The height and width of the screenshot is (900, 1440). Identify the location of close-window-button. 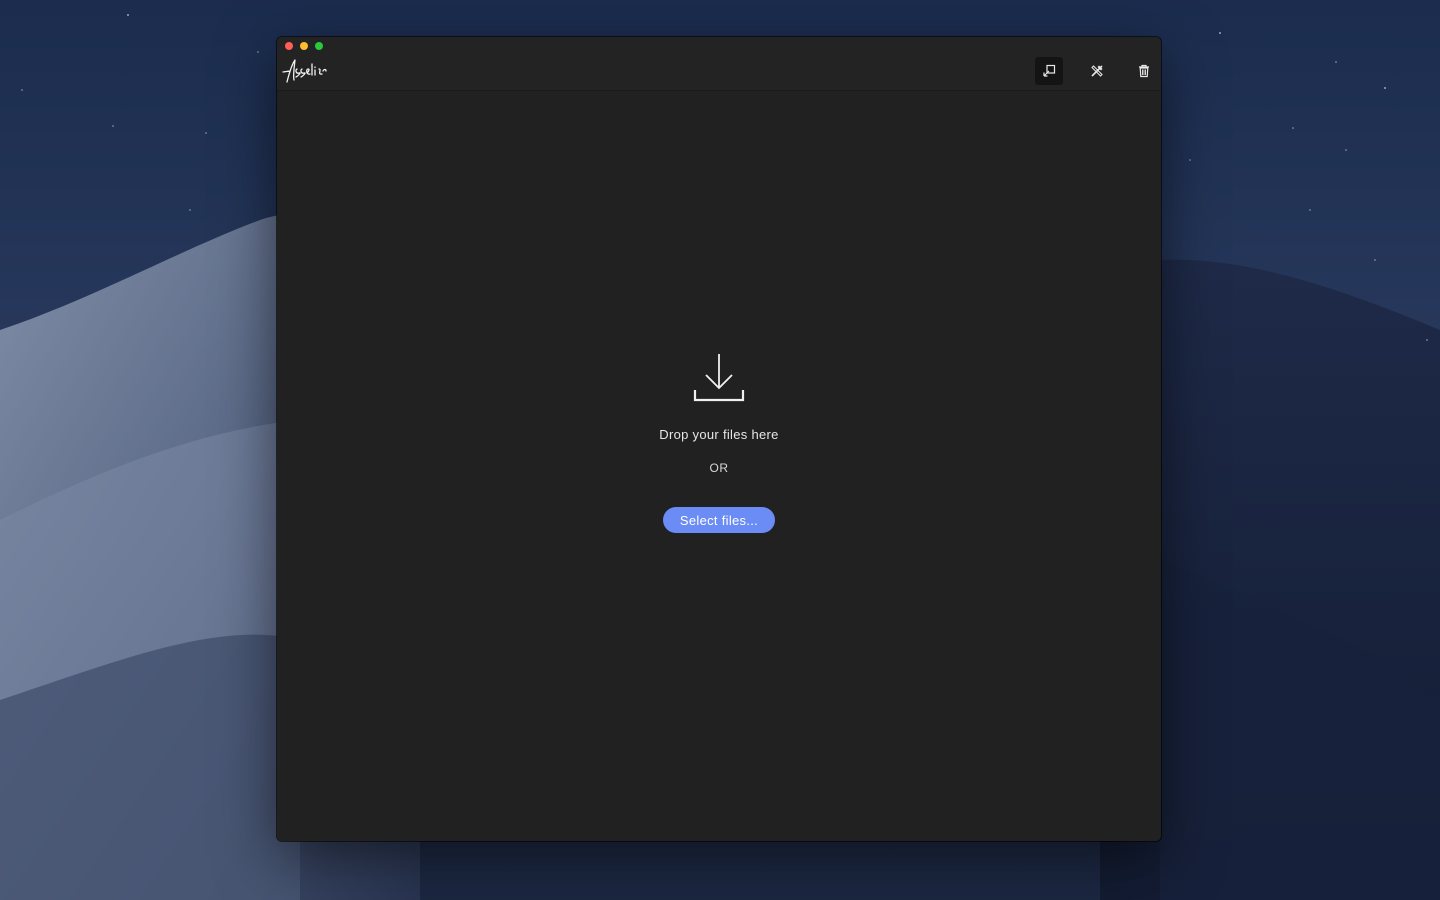
(289, 46).